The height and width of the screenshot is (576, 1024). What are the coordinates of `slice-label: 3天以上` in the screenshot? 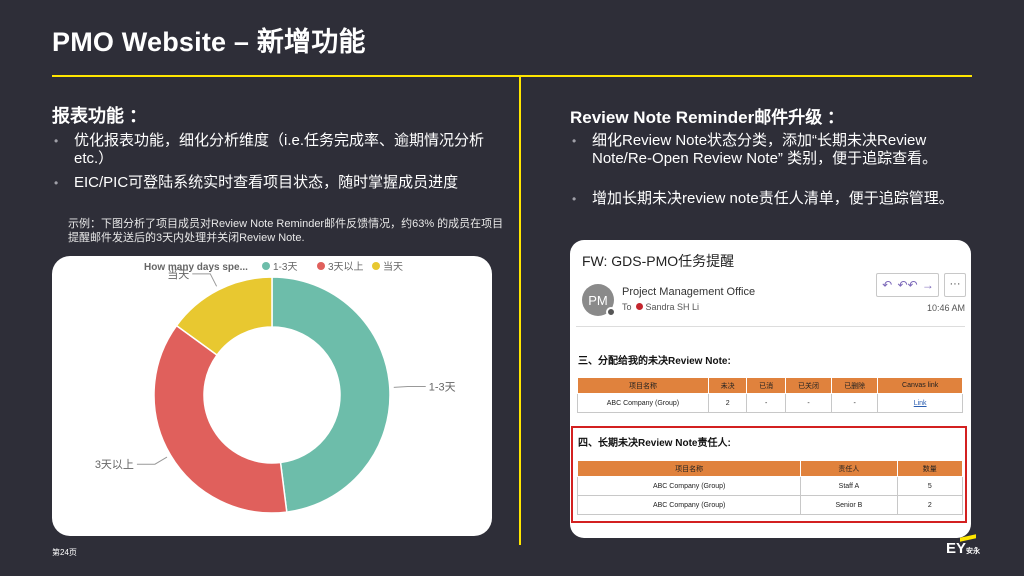 It's located at (114, 464).